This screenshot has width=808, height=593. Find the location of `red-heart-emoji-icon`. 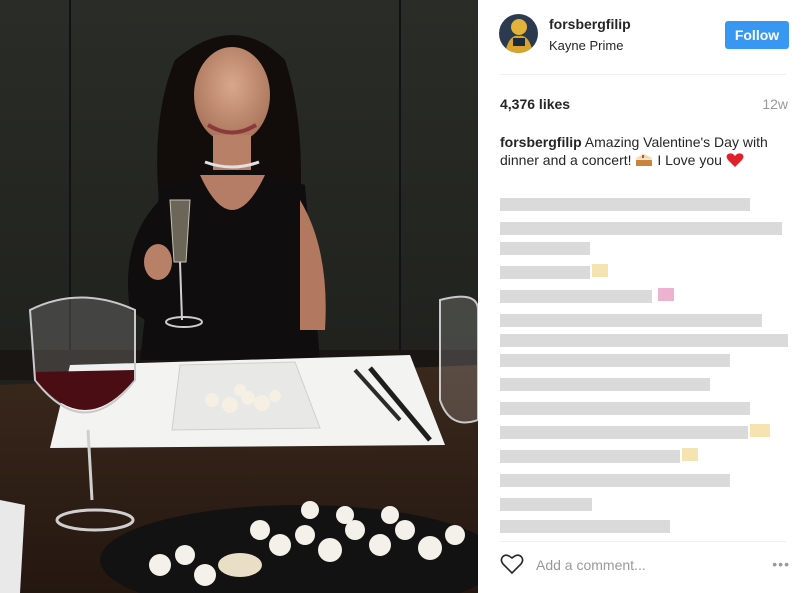

red-heart-emoji-icon is located at coordinates (735, 160).